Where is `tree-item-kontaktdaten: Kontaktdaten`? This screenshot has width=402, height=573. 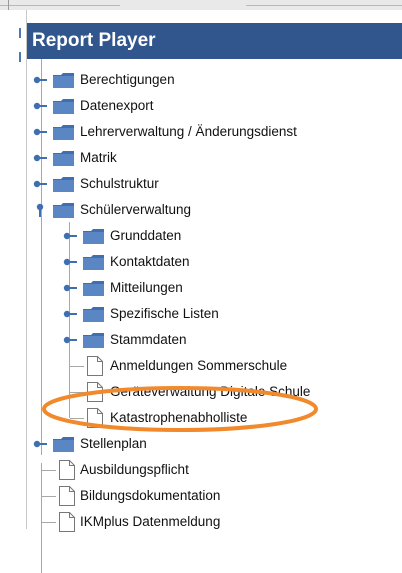
tree-item-kontaktdaten: Kontaktdaten is located at coordinates (232, 262).